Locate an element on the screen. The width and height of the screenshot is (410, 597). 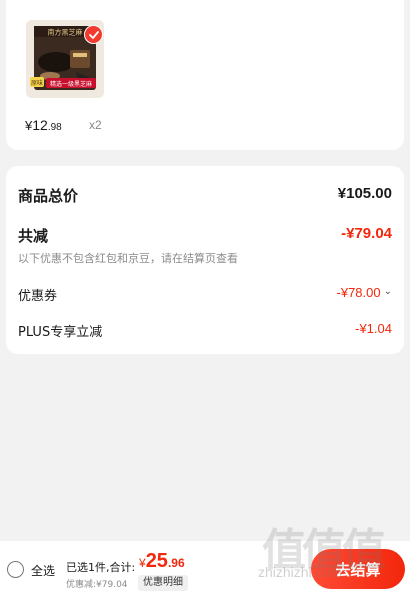
thumb-tag: 原味 is located at coordinates (37, 83).